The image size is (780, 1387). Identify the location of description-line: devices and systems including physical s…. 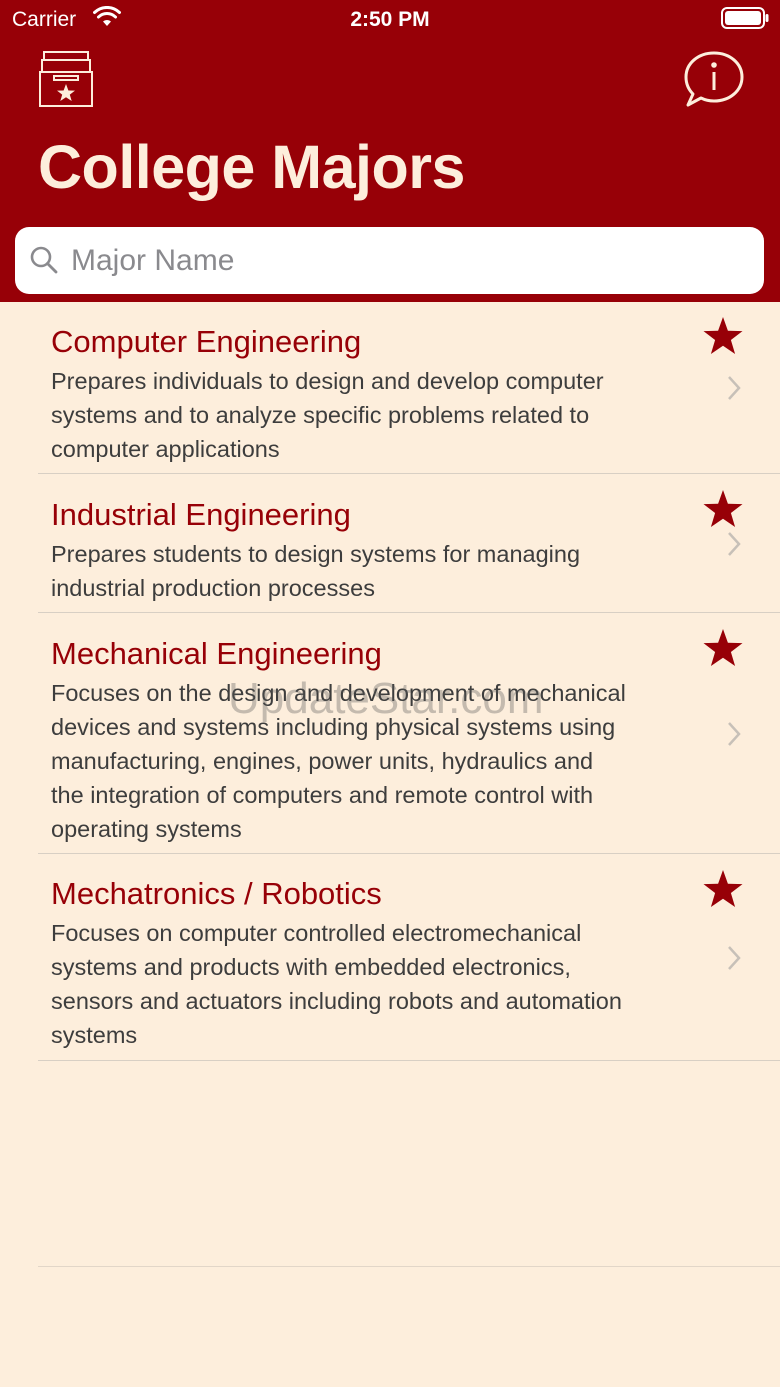
(333, 727).